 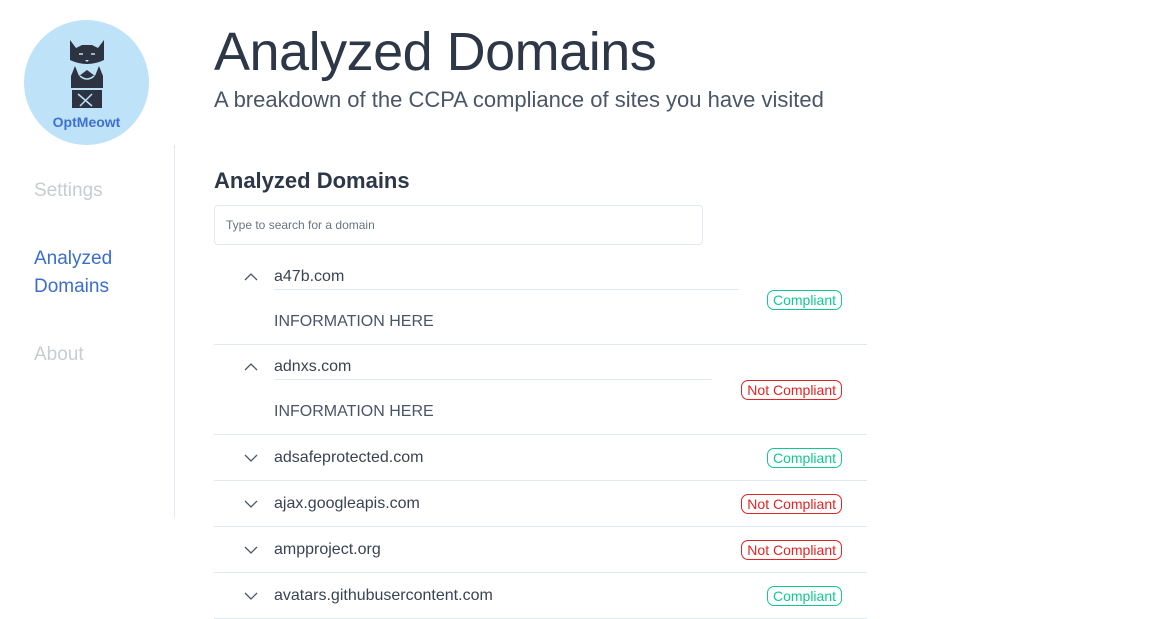 I want to click on logo: OptMeowt, so click(x=86, y=82).